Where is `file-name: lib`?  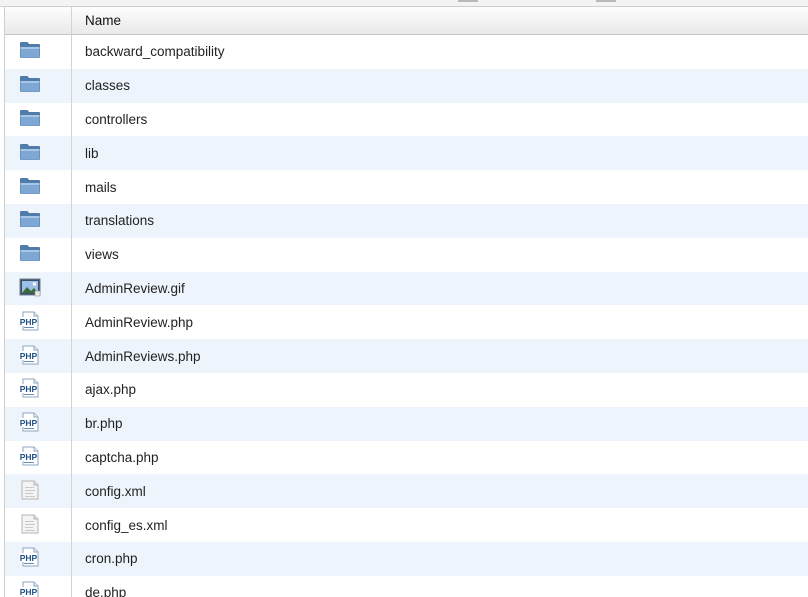
file-name: lib is located at coordinates (440, 153).